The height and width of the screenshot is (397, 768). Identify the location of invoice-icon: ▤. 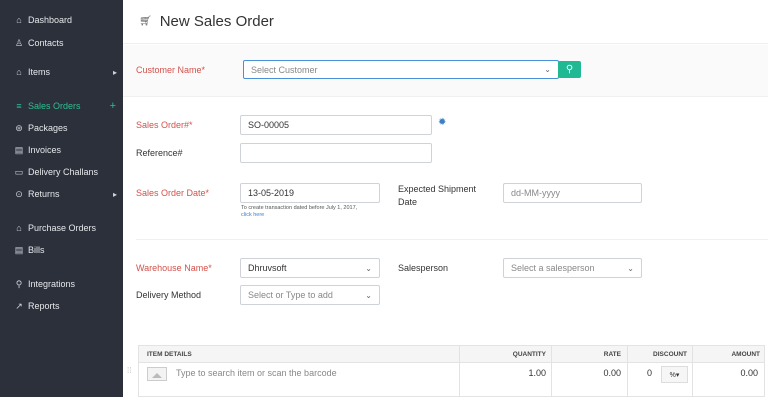
(19, 149).